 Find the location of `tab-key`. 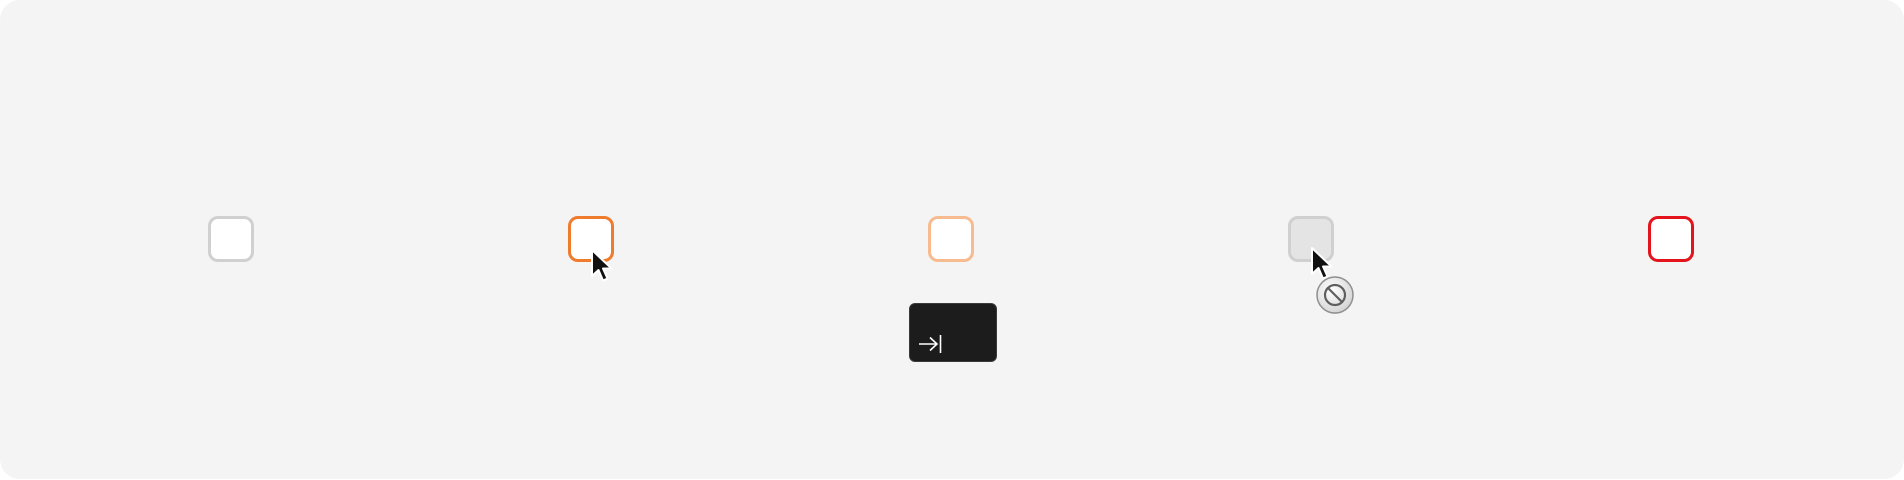

tab-key is located at coordinates (953, 332).